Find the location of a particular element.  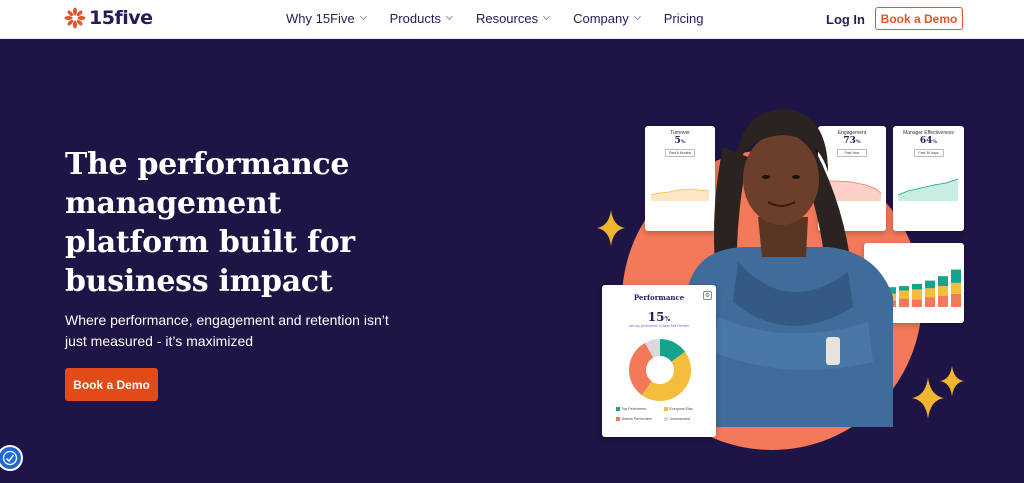

nav-link-pricing: Pricing is located at coordinates (684, 18).